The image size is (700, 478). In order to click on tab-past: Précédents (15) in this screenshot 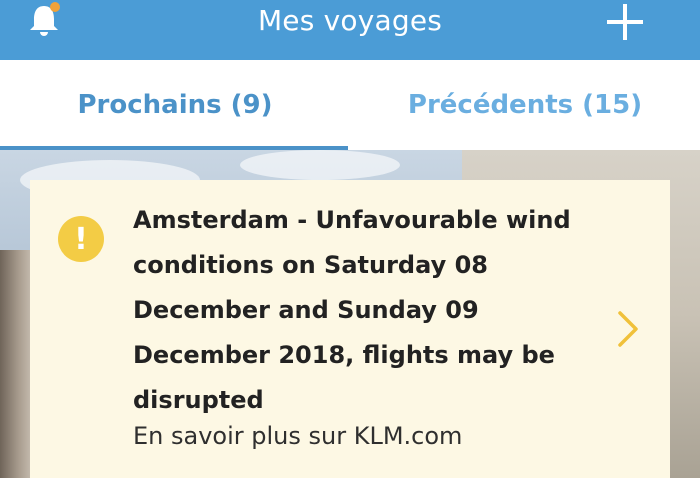, I will do `click(525, 104)`.